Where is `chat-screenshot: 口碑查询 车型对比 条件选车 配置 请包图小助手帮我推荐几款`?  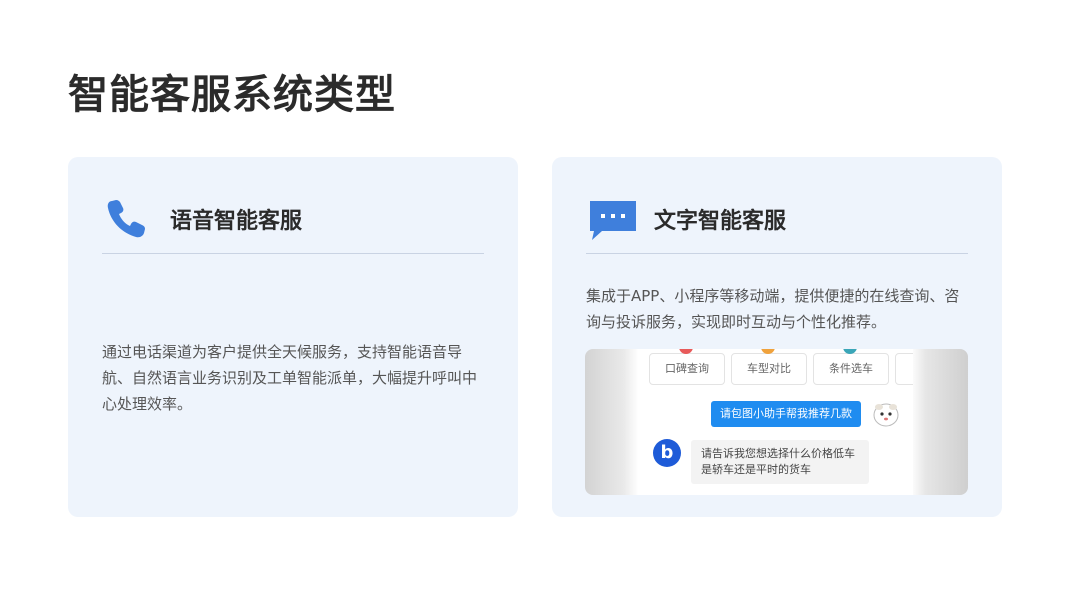 chat-screenshot: 口碑查询 车型对比 条件选车 配置 请包图小助手帮我推荐几款 is located at coordinates (776, 422).